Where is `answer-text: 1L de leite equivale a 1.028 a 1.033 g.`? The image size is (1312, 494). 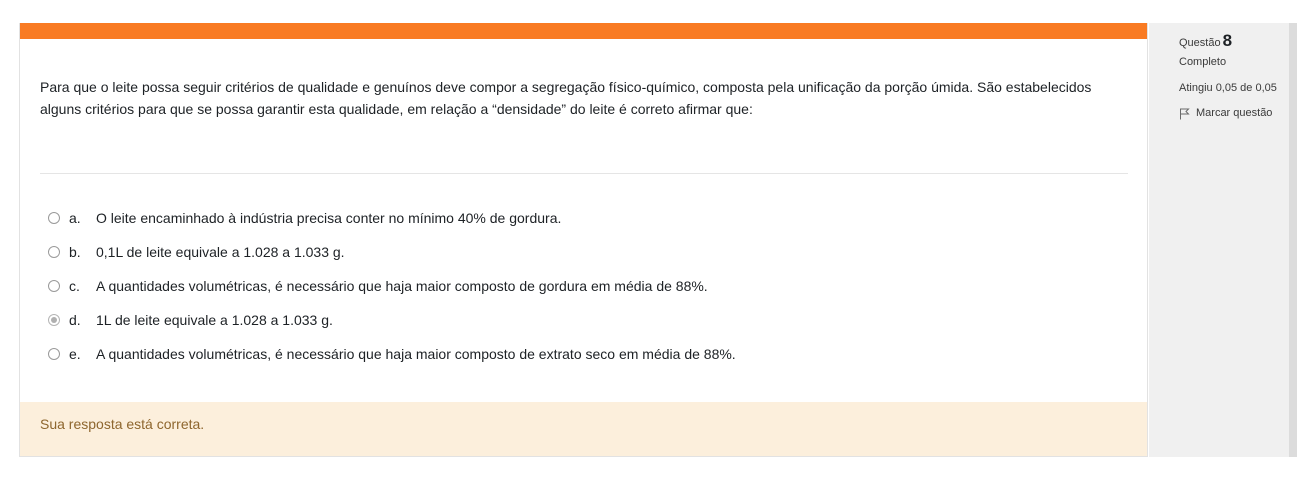
answer-text: 1L de leite equivale a 1.028 a 1.033 g. is located at coordinates (214, 320).